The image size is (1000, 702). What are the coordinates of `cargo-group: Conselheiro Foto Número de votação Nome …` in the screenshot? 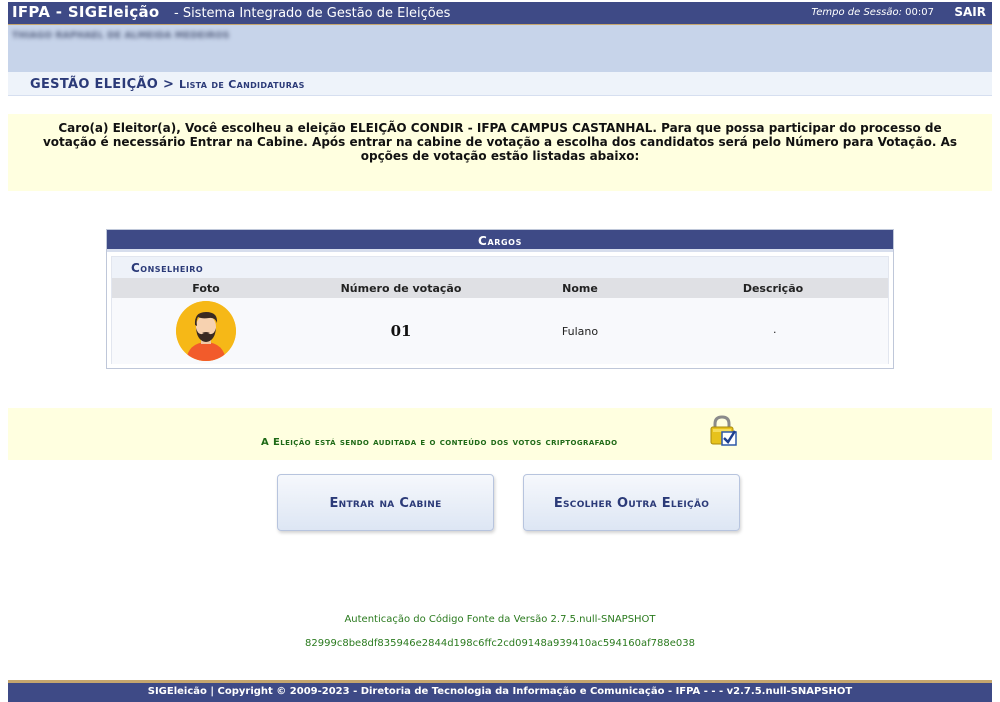 It's located at (500, 310).